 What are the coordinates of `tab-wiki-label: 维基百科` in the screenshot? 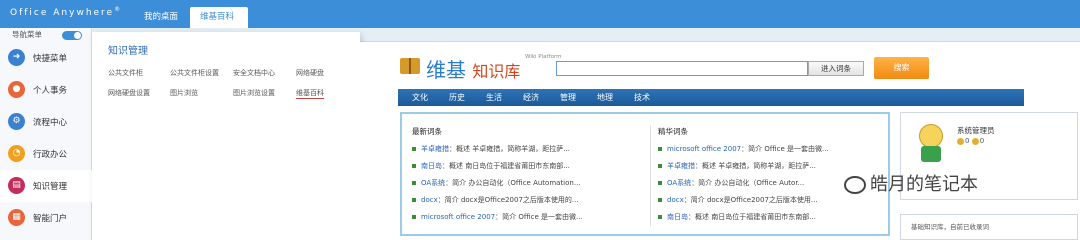 It's located at (217, 17).